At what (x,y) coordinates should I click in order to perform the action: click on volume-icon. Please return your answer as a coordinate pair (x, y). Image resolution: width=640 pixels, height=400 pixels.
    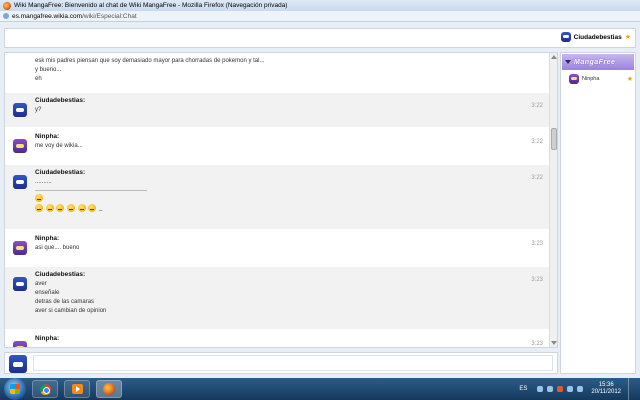
    Looking at the image, I should click on (580, 389).